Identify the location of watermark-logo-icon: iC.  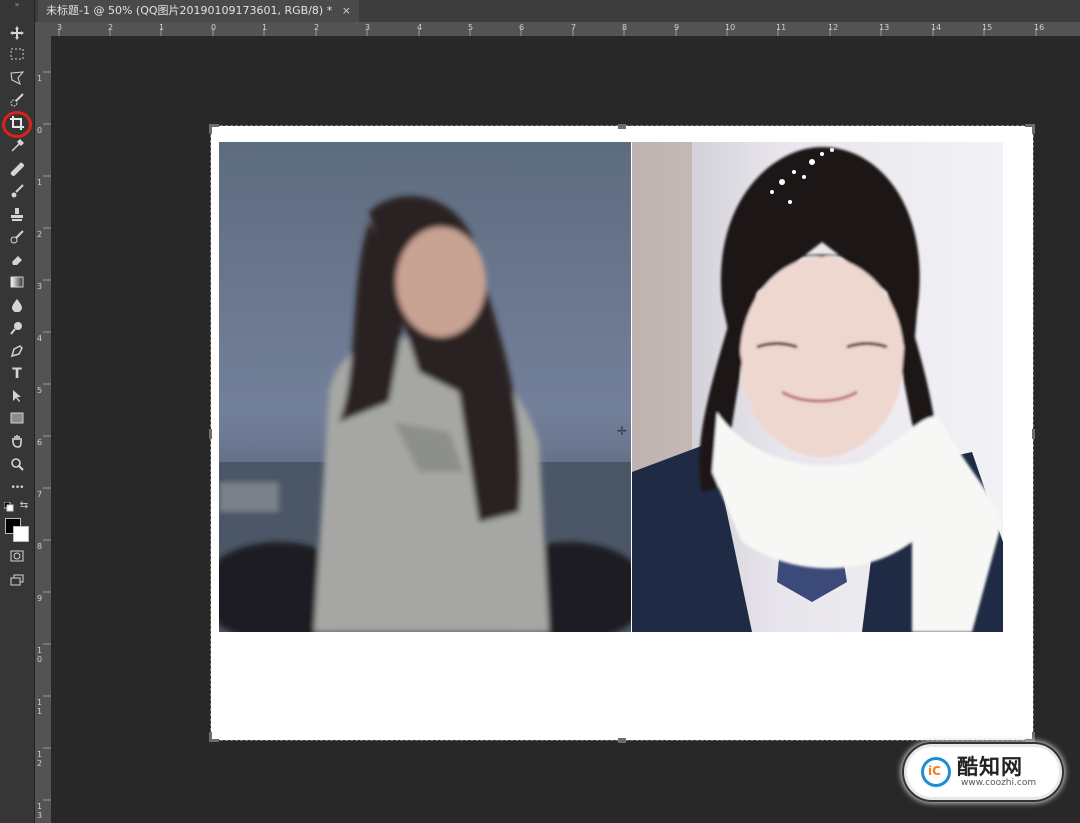
(936, 772).